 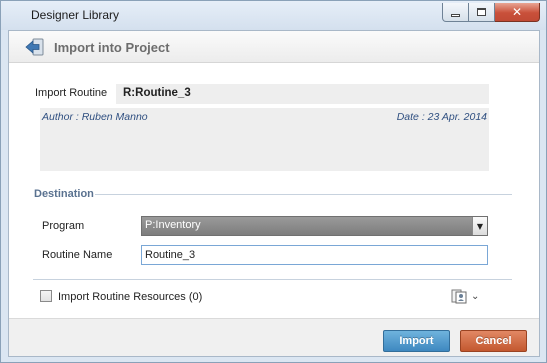 I want to click on dialog-header: Import into Project, so click(x=274, y=47).